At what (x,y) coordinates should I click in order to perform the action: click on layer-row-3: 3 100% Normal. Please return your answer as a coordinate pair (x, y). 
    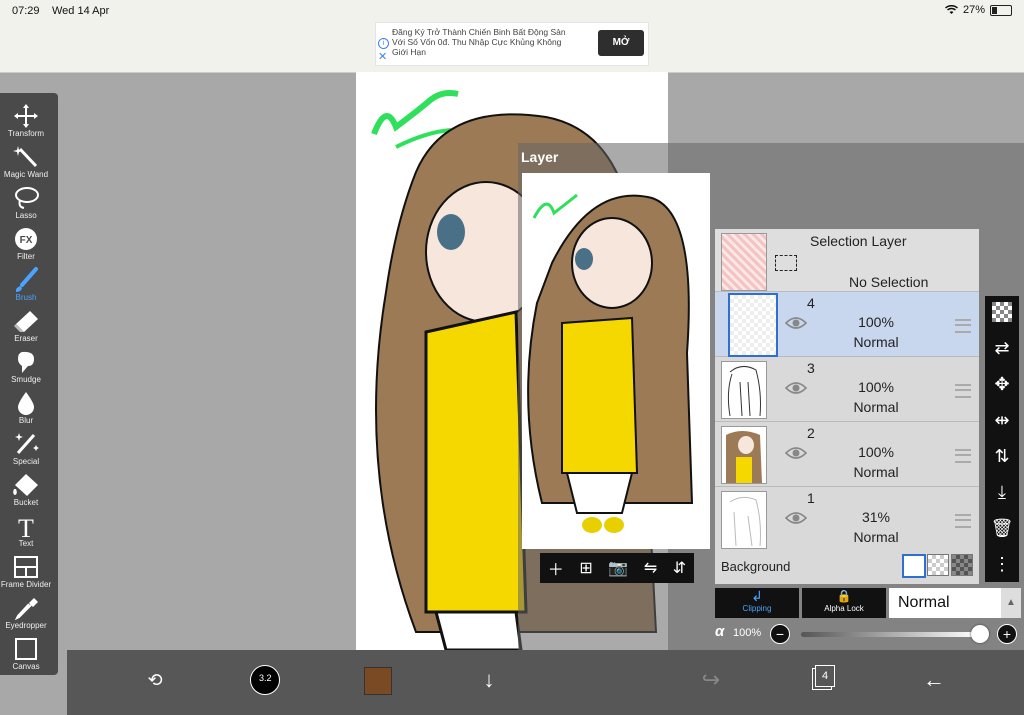
    Looking at the image, I should click on (847, 389).